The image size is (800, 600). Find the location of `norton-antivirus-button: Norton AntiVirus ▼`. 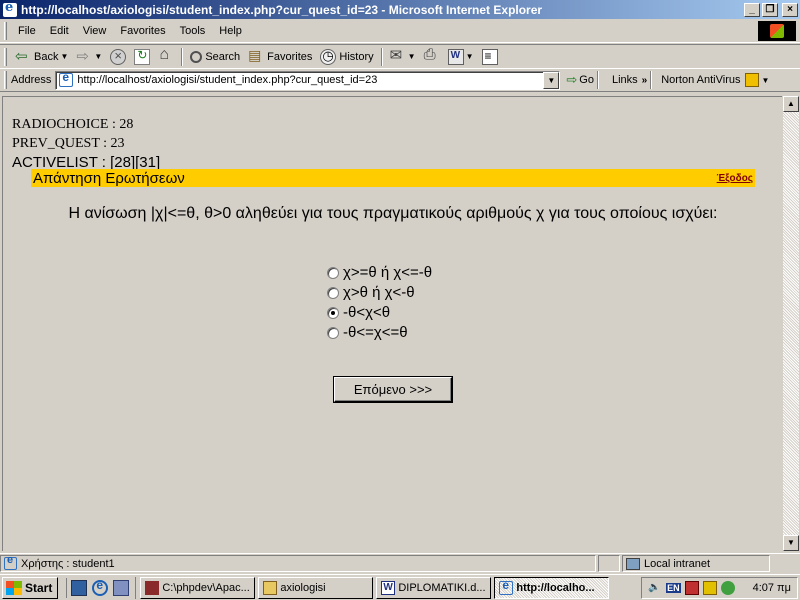

norton-antivirus-button: Norton AntiVirus ▼ is located at coordinates (715, 80).